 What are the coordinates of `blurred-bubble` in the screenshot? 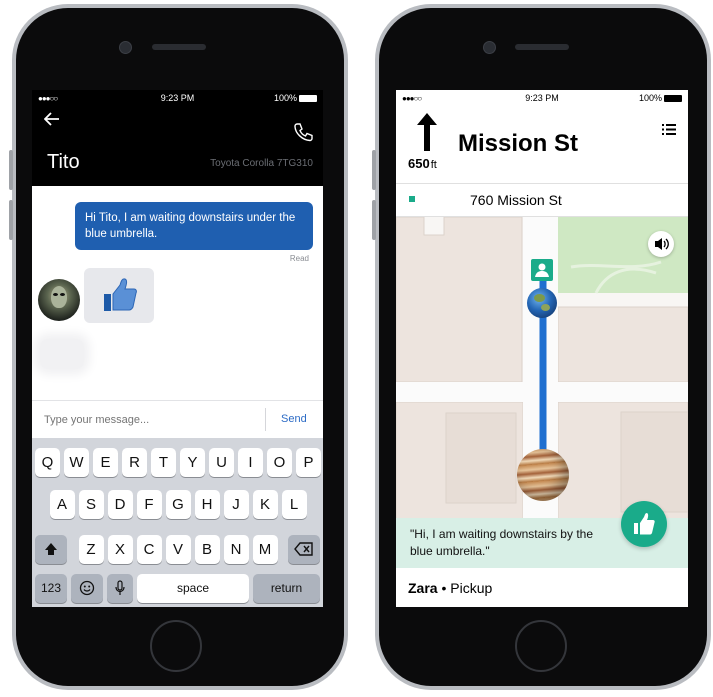 It's located at (62, 354).